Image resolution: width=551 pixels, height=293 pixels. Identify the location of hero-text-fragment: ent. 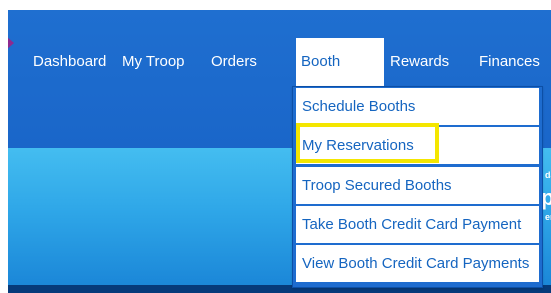
(548, 217).